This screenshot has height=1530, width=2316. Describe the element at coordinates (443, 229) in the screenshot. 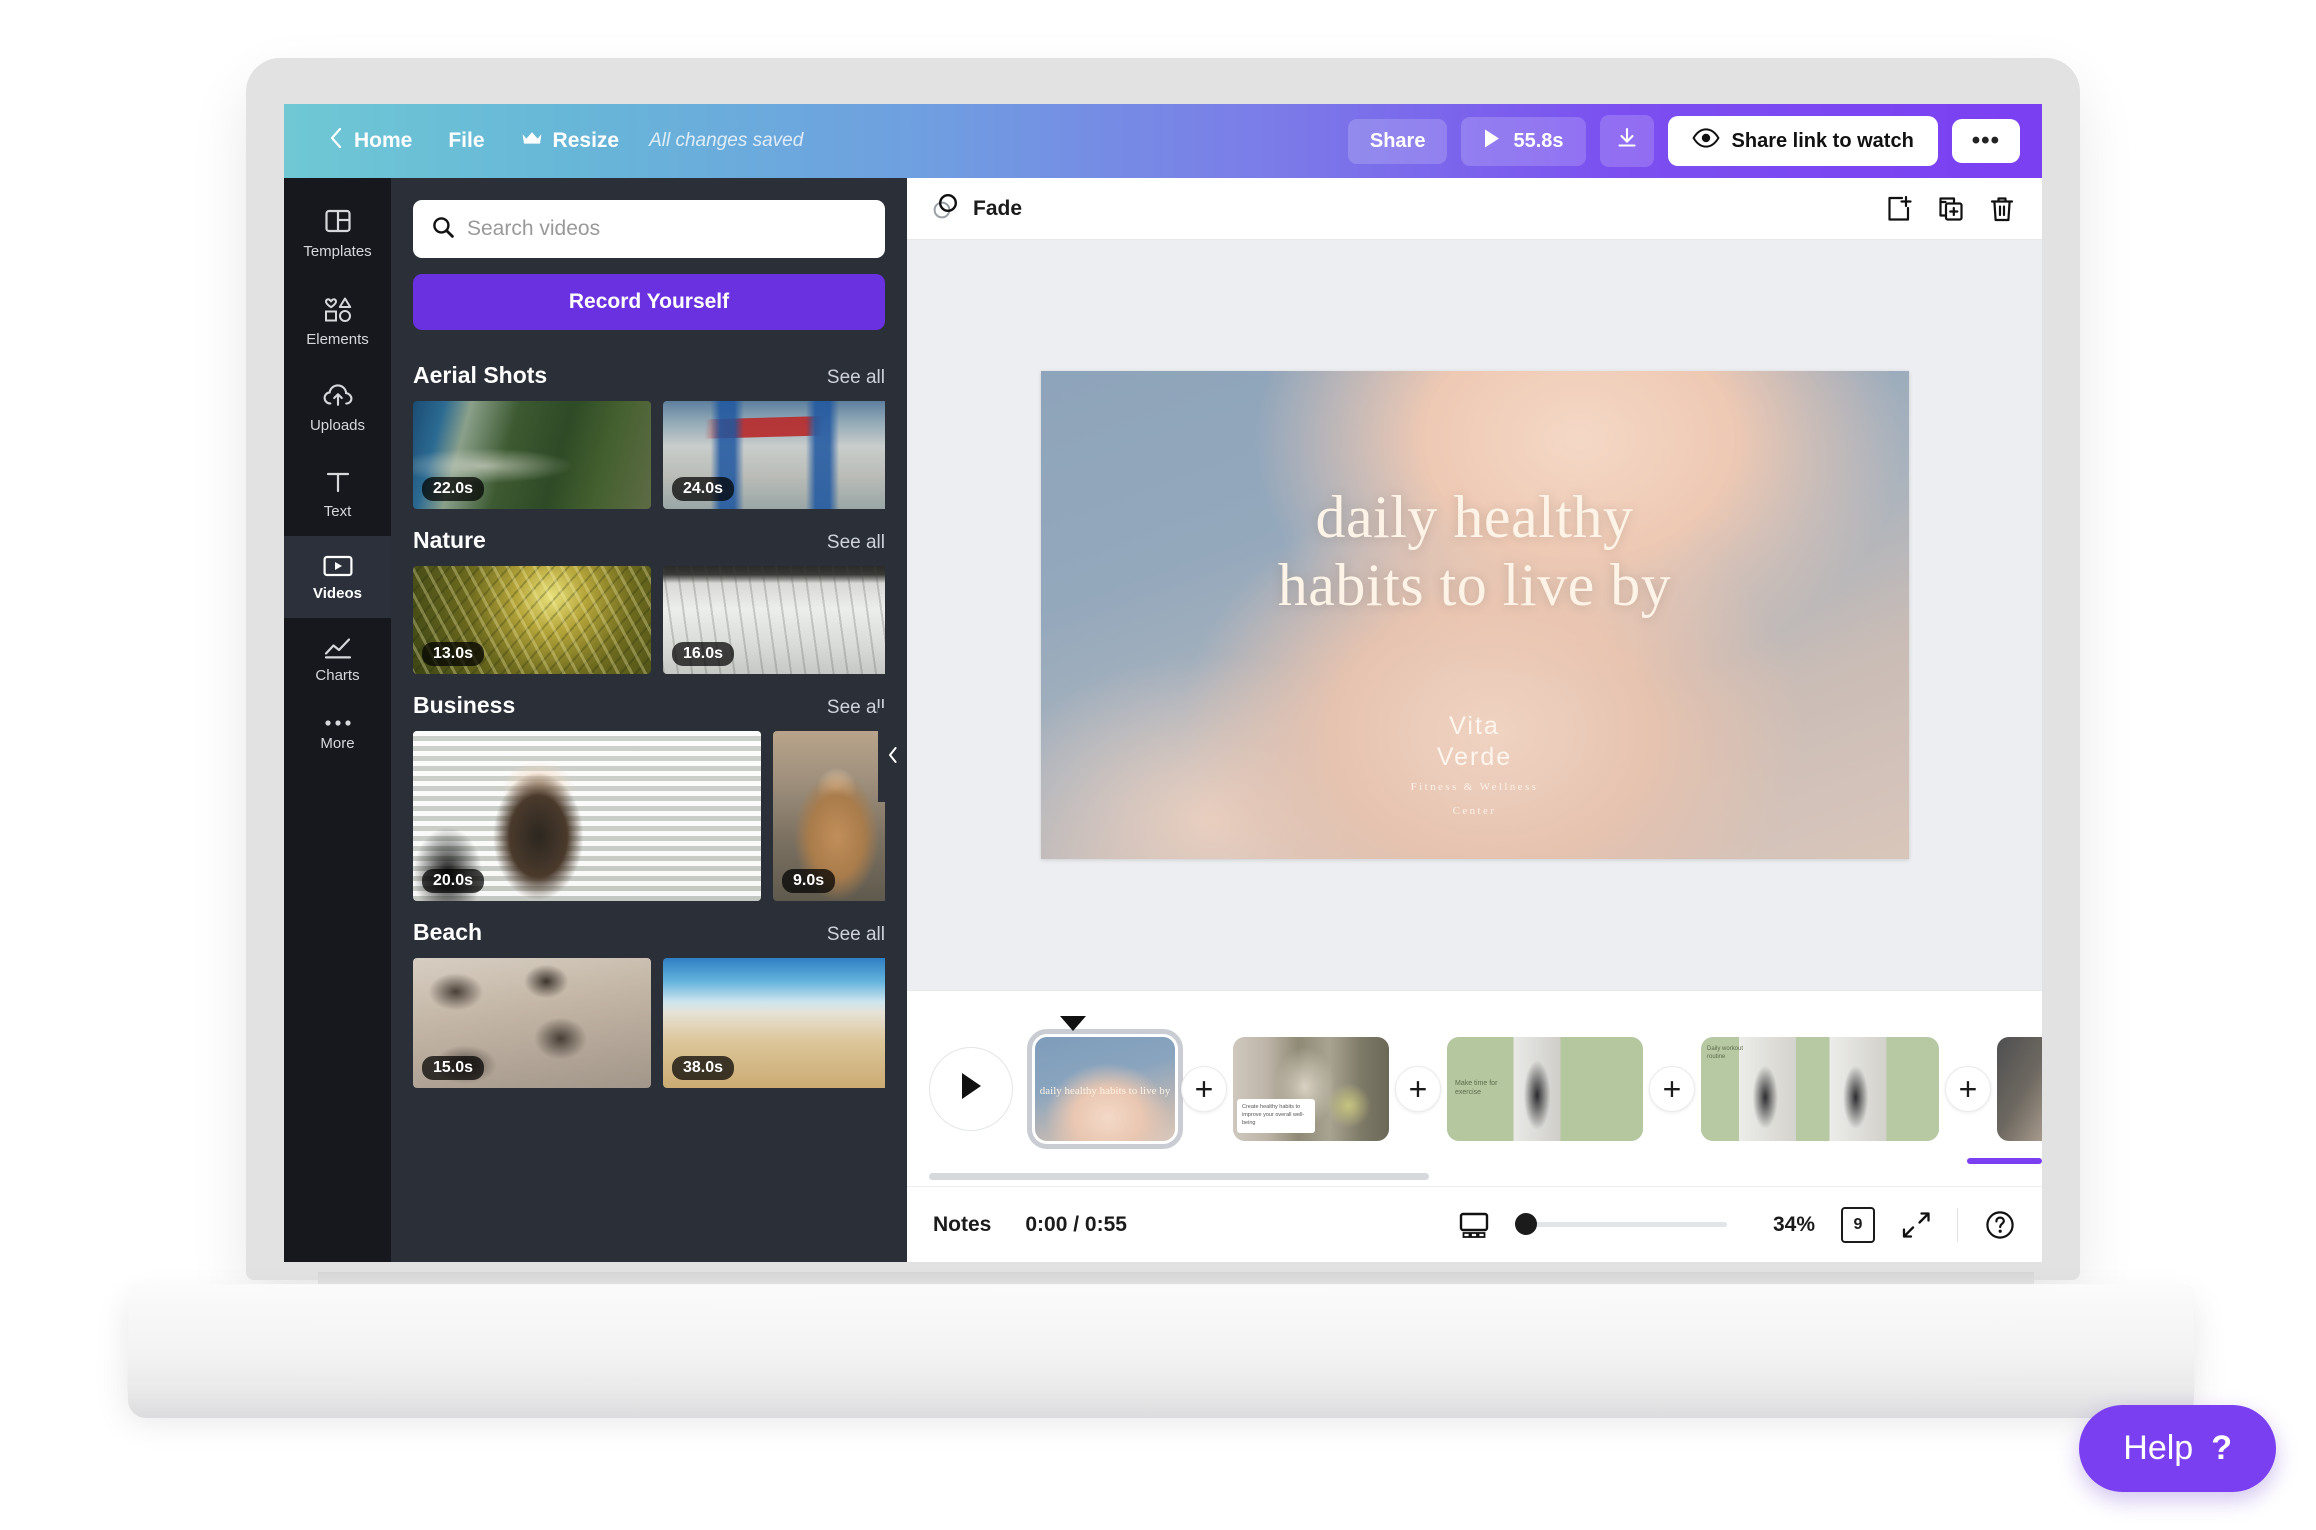

I see `search-icon` at that location.